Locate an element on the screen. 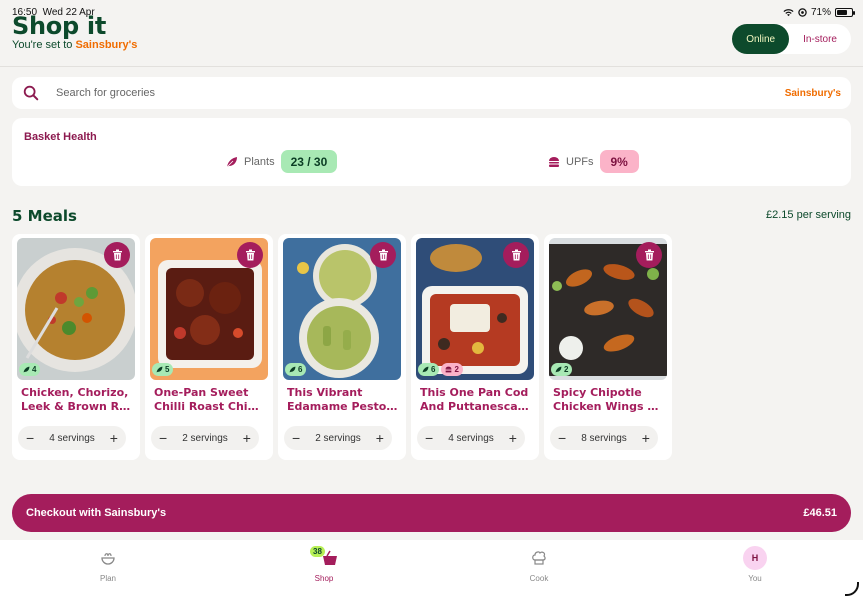 The width and height of the screenshot is (863, 600). plants-metric: Plants 23 / 30 is located at coordinates (282, 161).